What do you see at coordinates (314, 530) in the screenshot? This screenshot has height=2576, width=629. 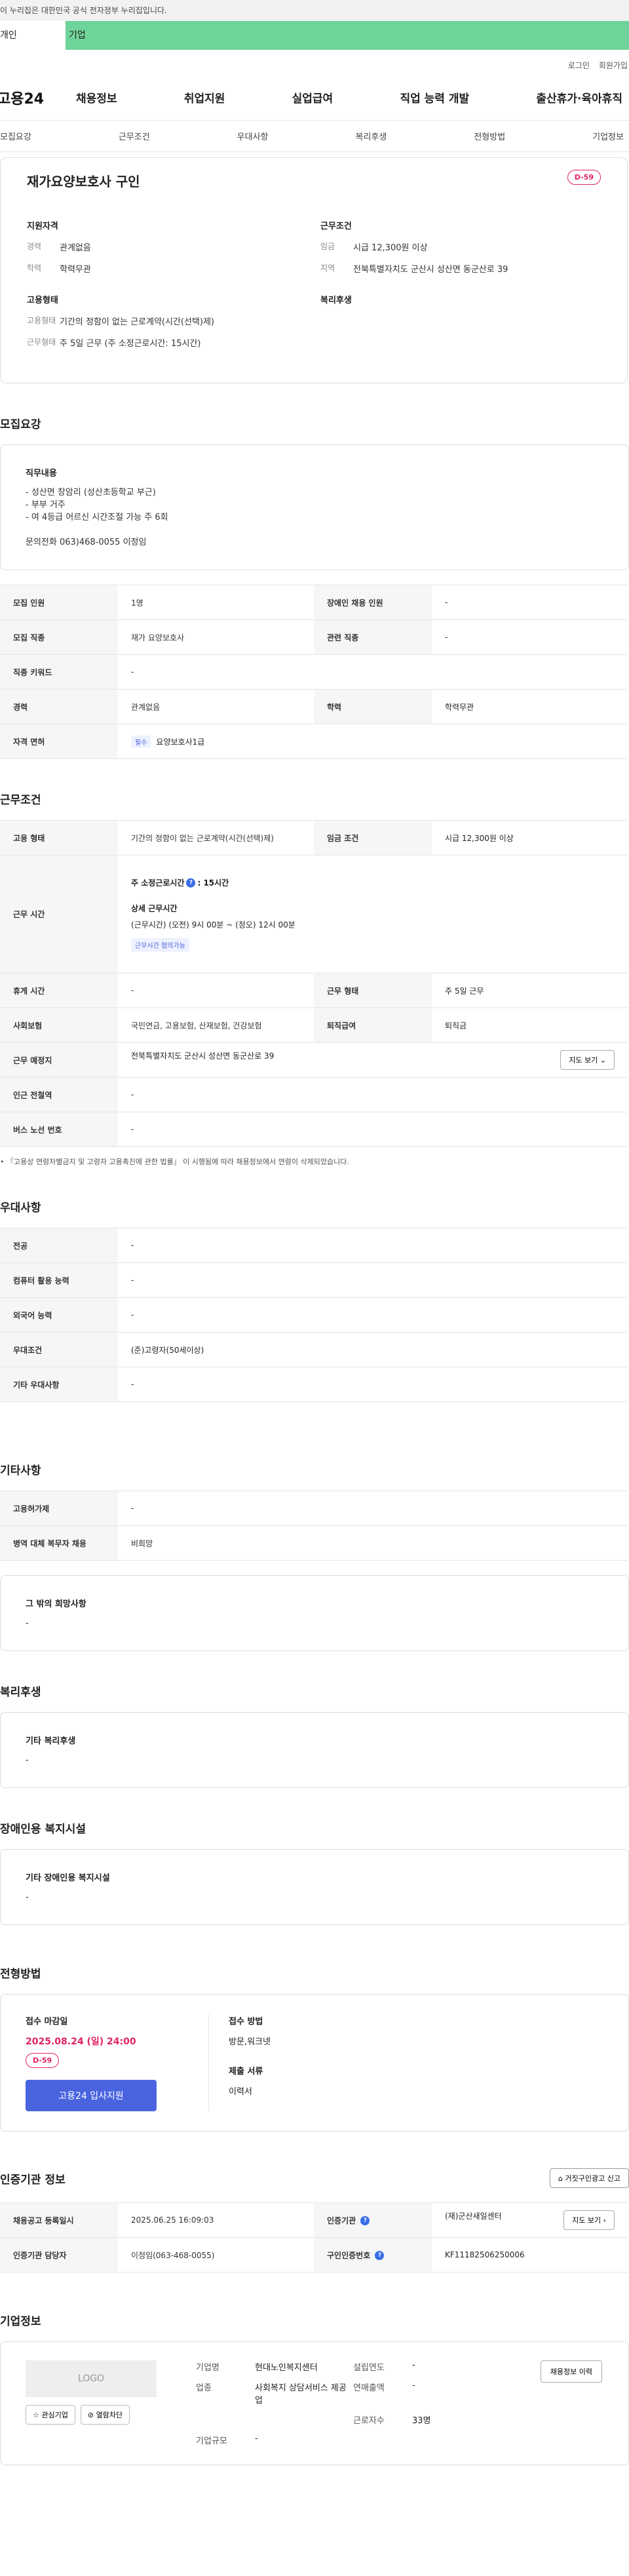 I see `job-desc-line` at bounding box center [314, 530].